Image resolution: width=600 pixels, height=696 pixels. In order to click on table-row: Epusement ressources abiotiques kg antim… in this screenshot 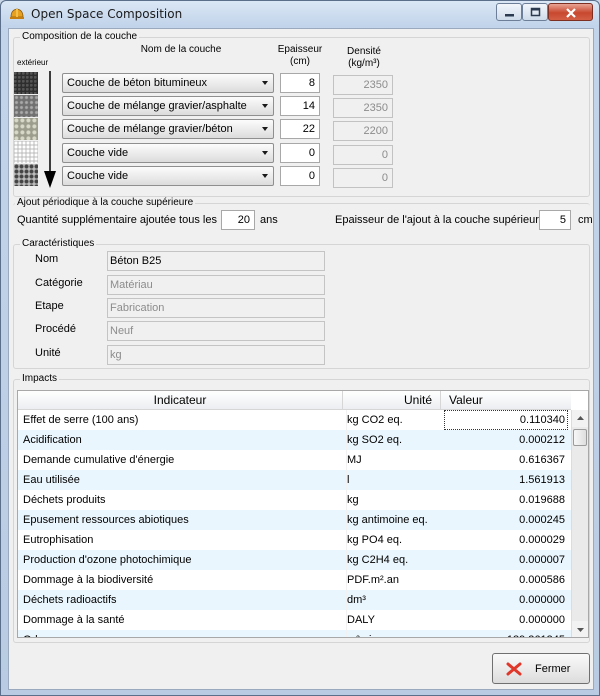, I will do `click(294, 520)`.